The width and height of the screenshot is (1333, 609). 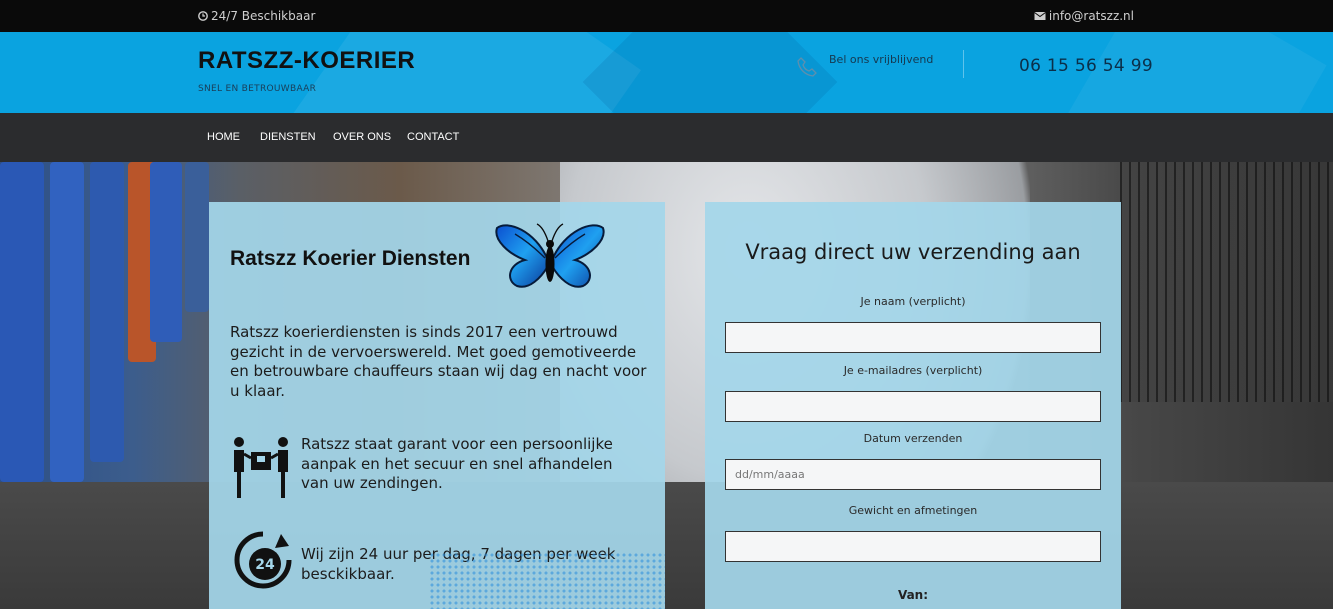 I want to click on date-placeholder: dd/mm/aaaa, so click(x=770, y=474).